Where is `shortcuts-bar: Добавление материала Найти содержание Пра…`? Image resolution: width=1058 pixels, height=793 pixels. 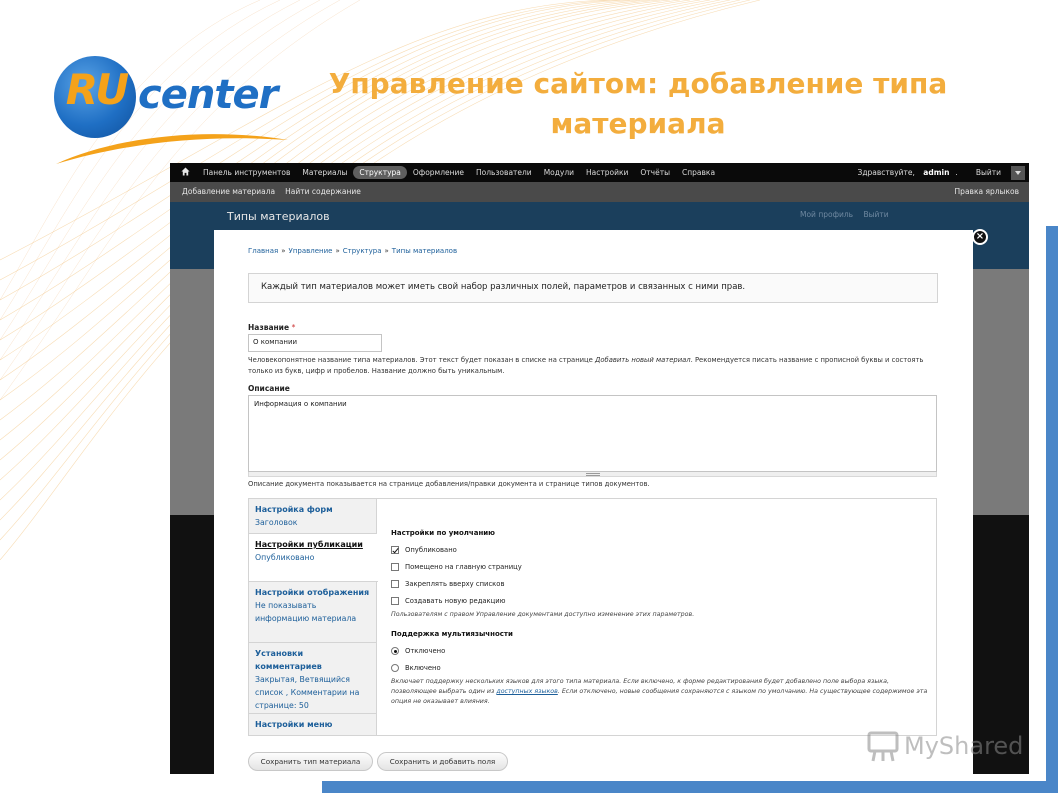 shortcuts-bar: Добавление материала Найти содержание Пра… is located at coordinates (599, 192).